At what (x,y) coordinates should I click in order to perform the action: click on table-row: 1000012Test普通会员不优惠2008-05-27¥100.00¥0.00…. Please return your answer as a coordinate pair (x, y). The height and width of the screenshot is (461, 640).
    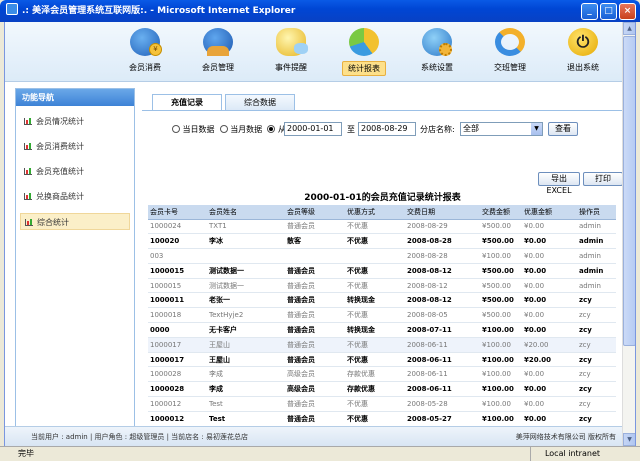
    Looking at the image, I should click on (382, 419).